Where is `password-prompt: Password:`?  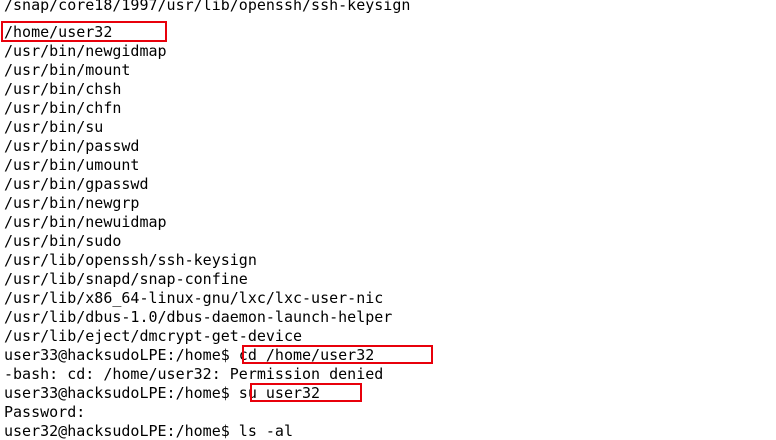
password-prompt: Password: is located at coordinates (45, 412).